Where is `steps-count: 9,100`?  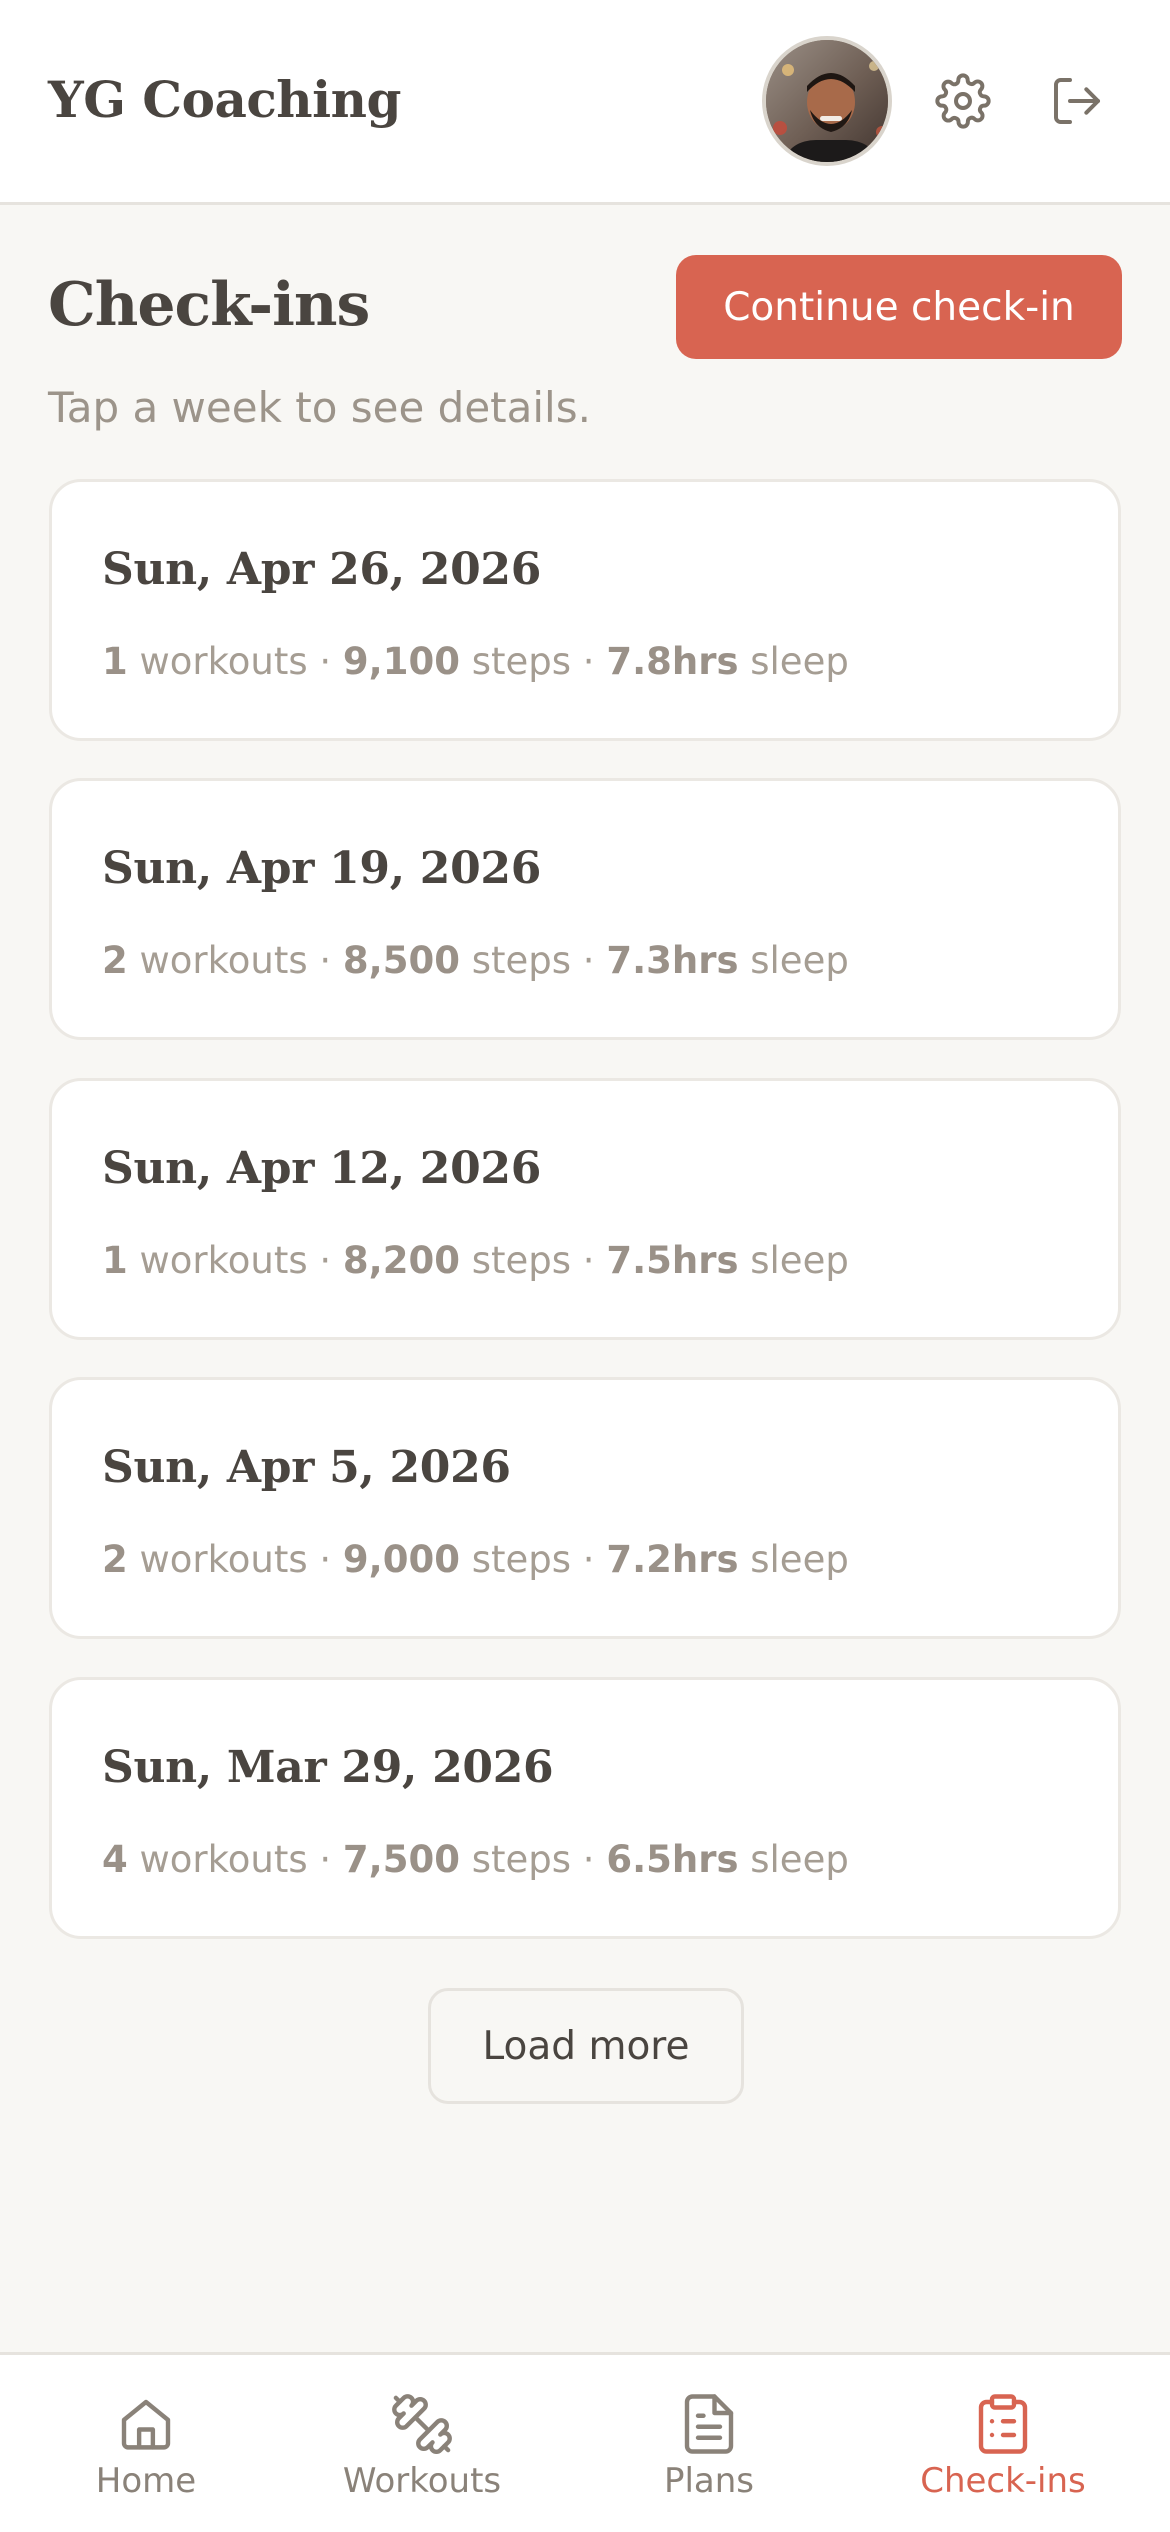
steps-count: 9,100 is located at coordinates (401, 661).